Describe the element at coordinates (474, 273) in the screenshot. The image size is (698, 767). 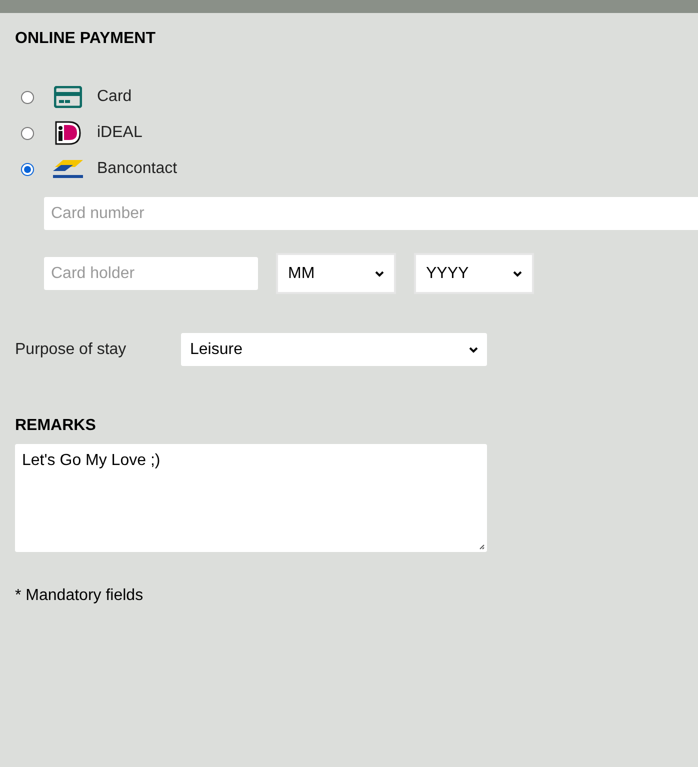
I see `year-select: YYYY` at that location.